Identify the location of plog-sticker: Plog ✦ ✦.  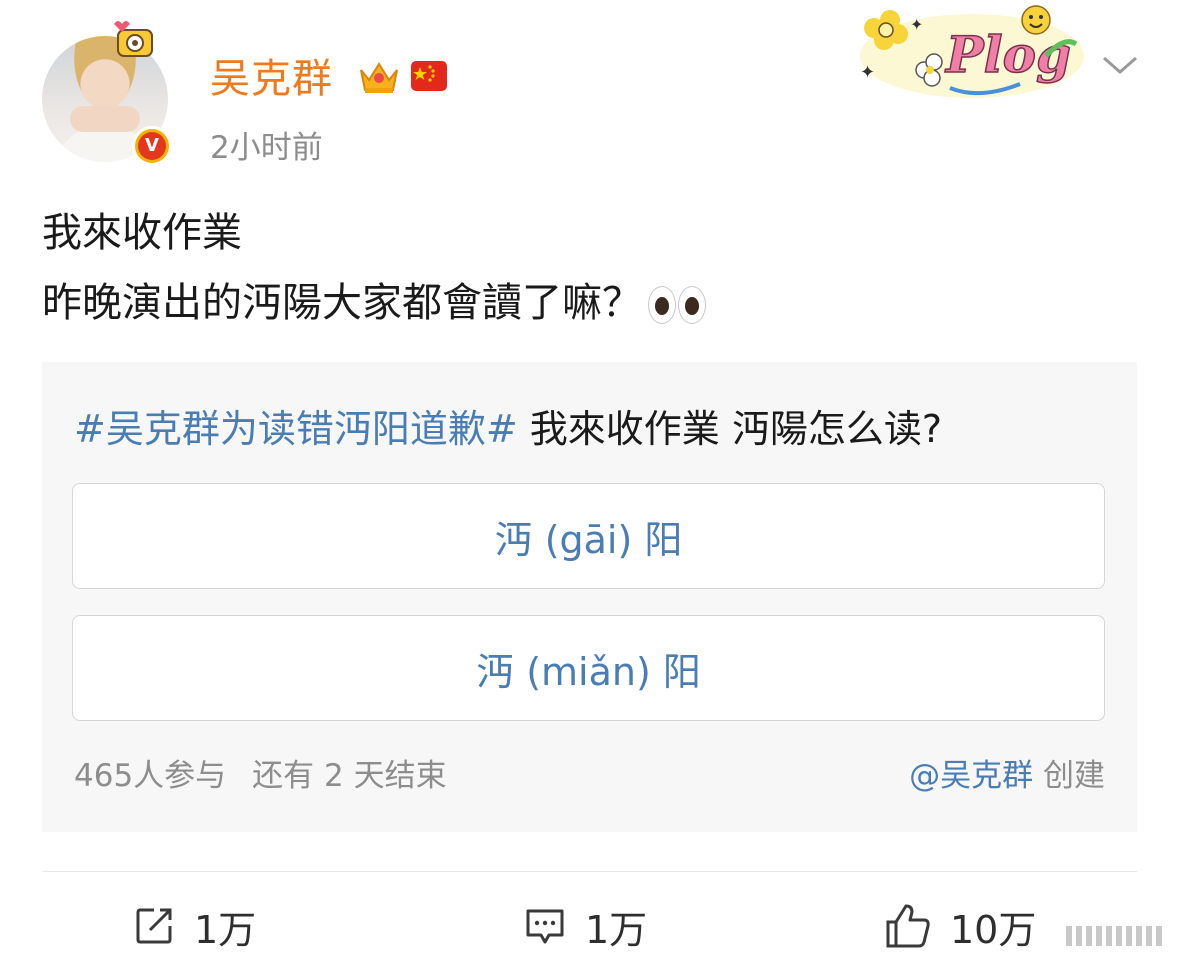
(972, 51).